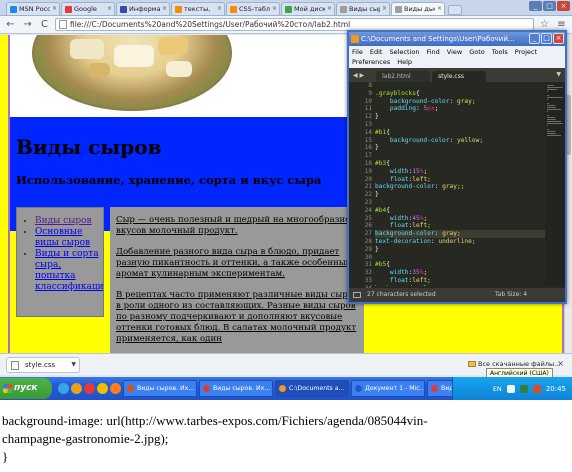  What do you see at coordinates (500, 52) in the screenshot?
I see `editor-menu-item: Tools` at bounding box center [500, 52].